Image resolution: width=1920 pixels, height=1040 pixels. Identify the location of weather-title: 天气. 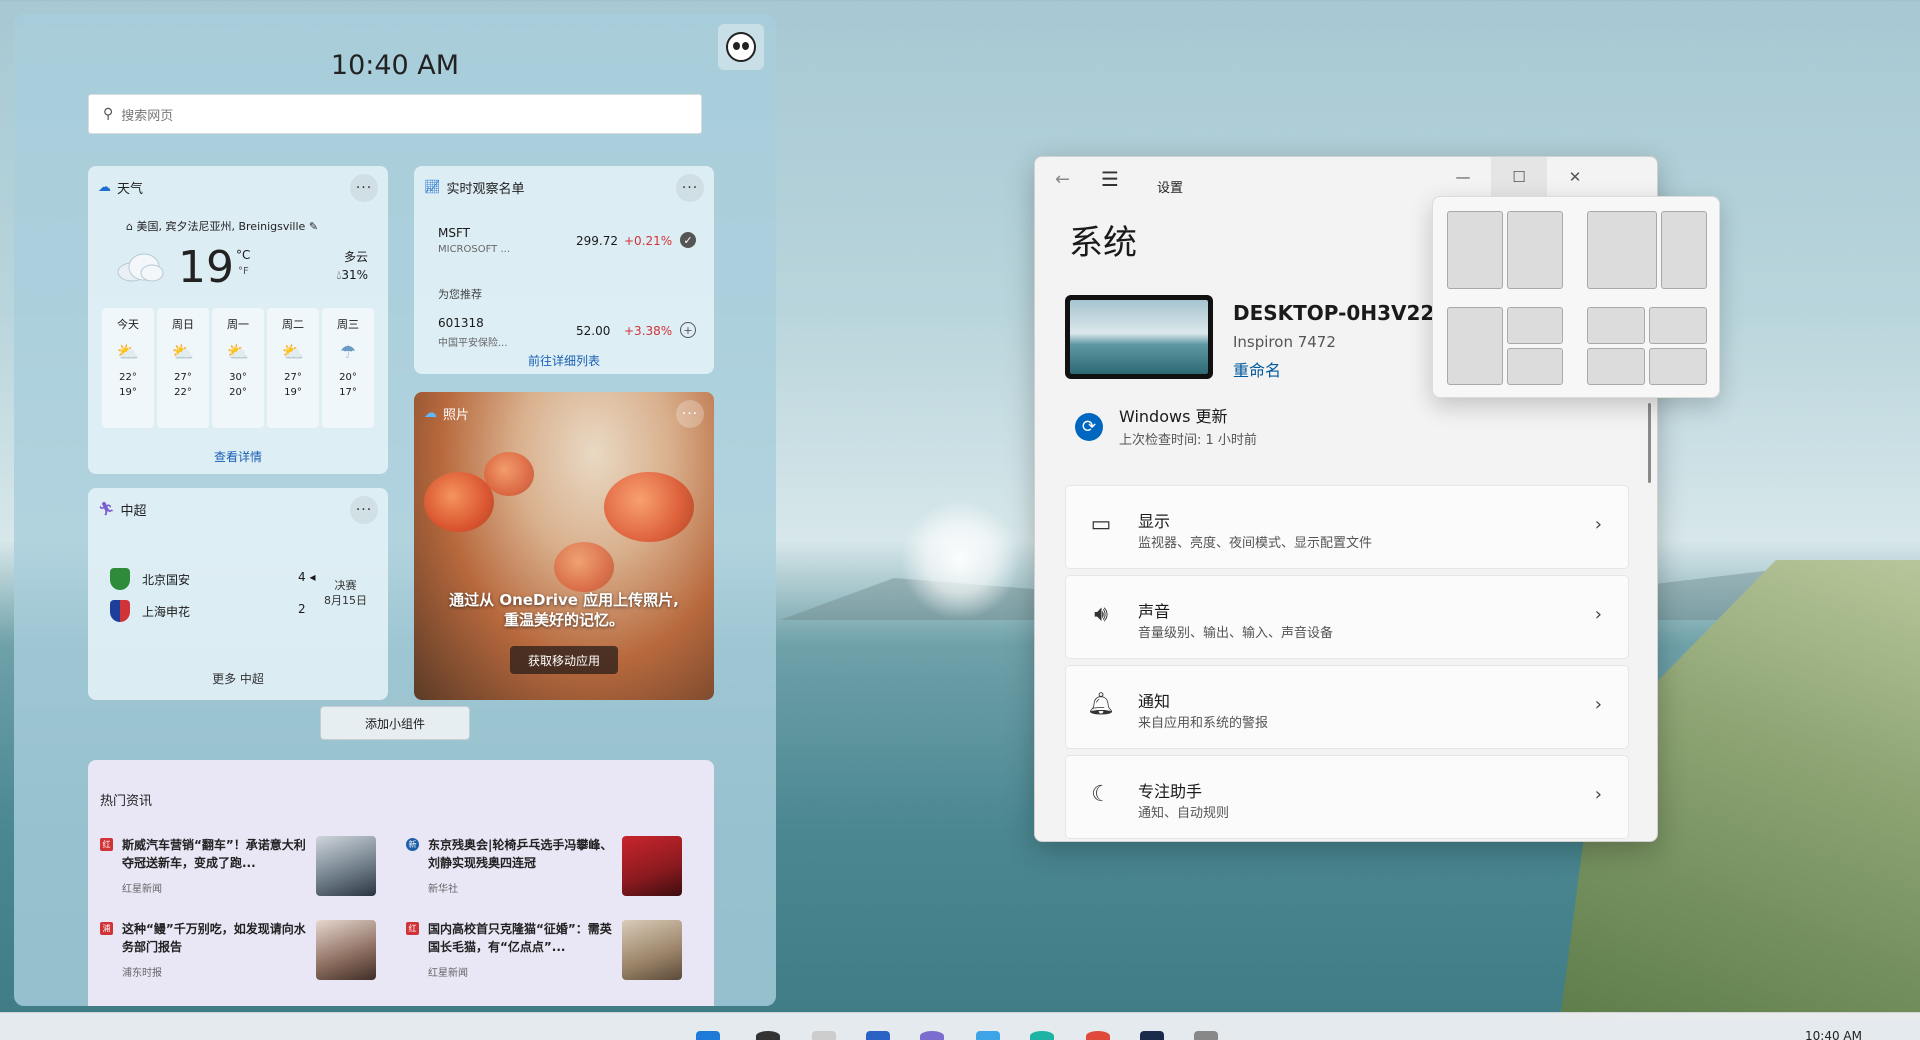
(130, 189).